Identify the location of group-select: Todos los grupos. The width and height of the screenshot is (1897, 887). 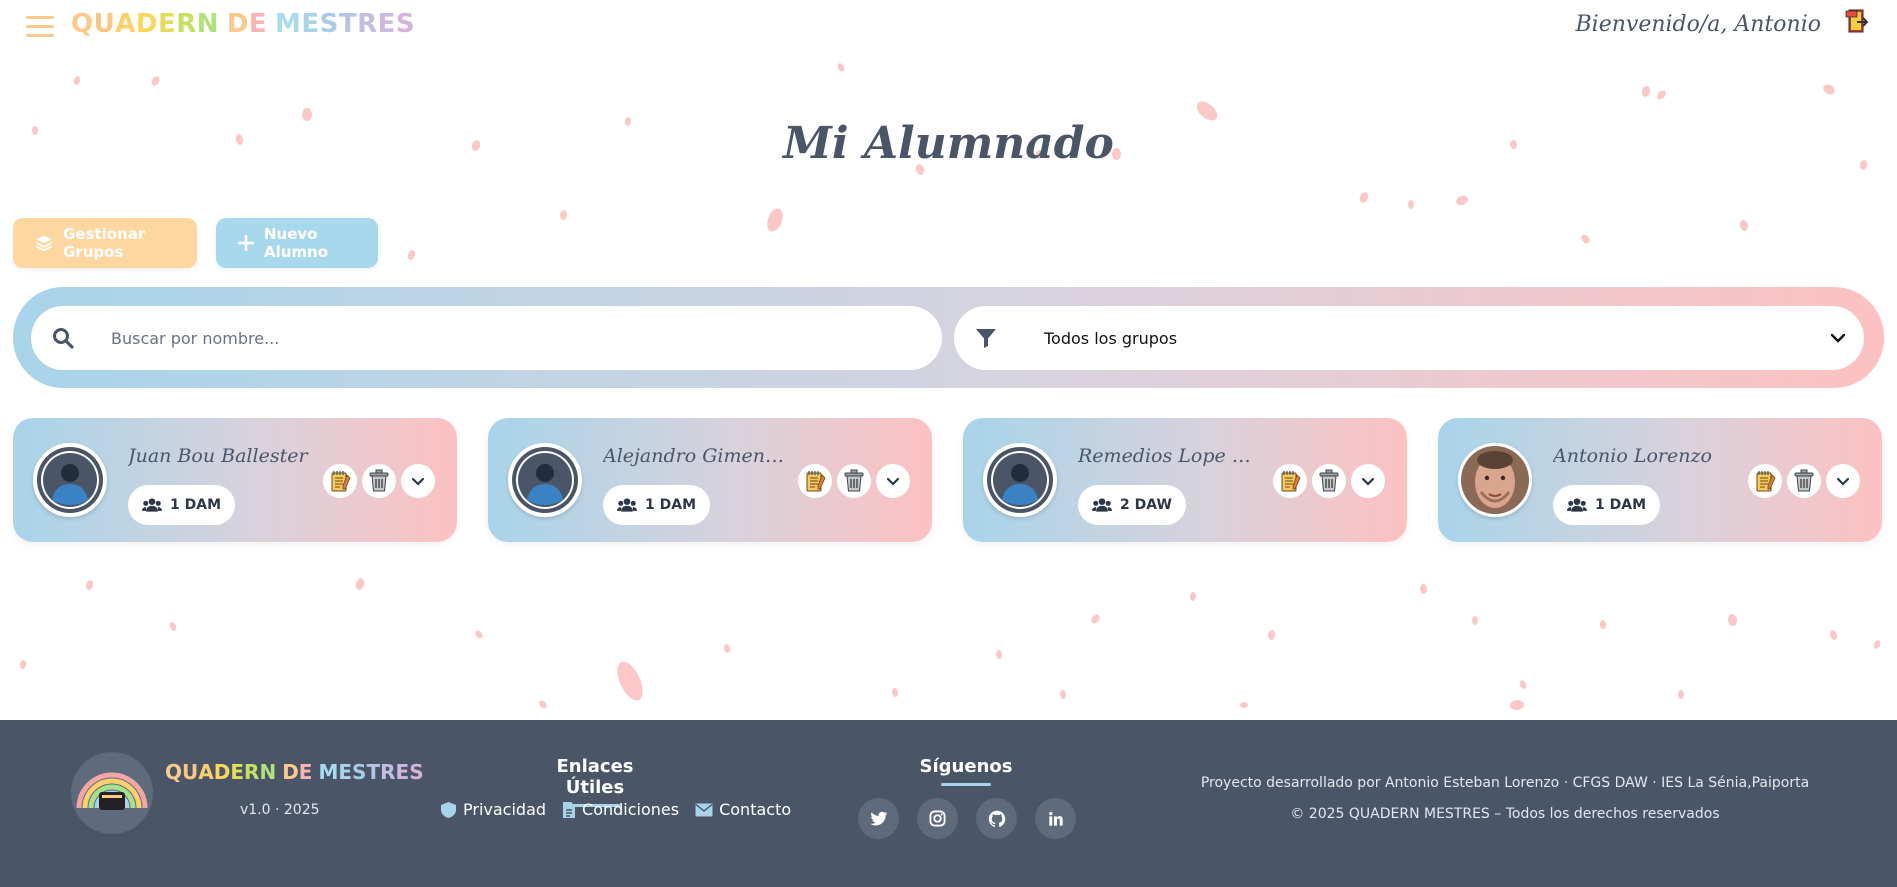
(1409, 338).